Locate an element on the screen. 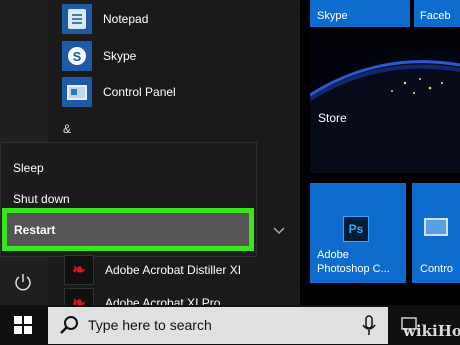 The width and height of the screenshot is (460, 345). earth-night-image is located at coordinates (385, 103).